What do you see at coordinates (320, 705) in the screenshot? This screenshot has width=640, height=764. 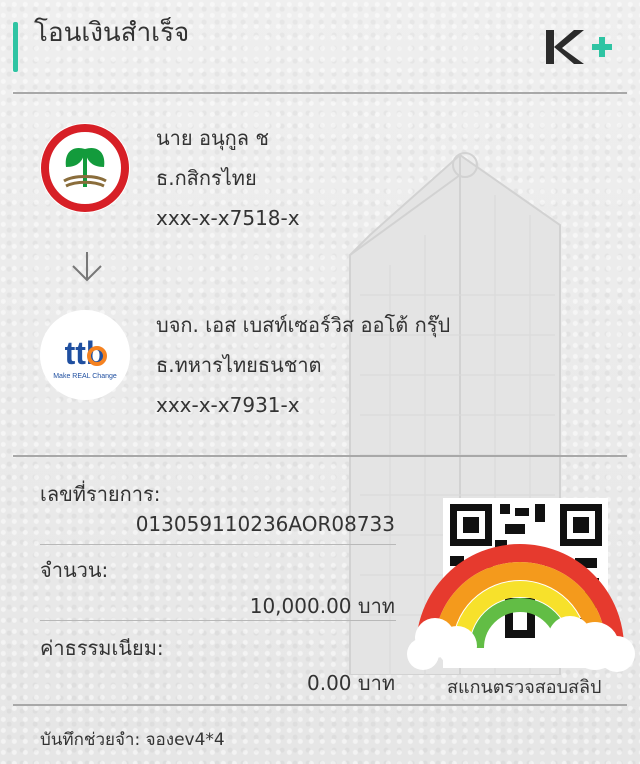 I see `memo-divider` at bounding box center [320, 705].